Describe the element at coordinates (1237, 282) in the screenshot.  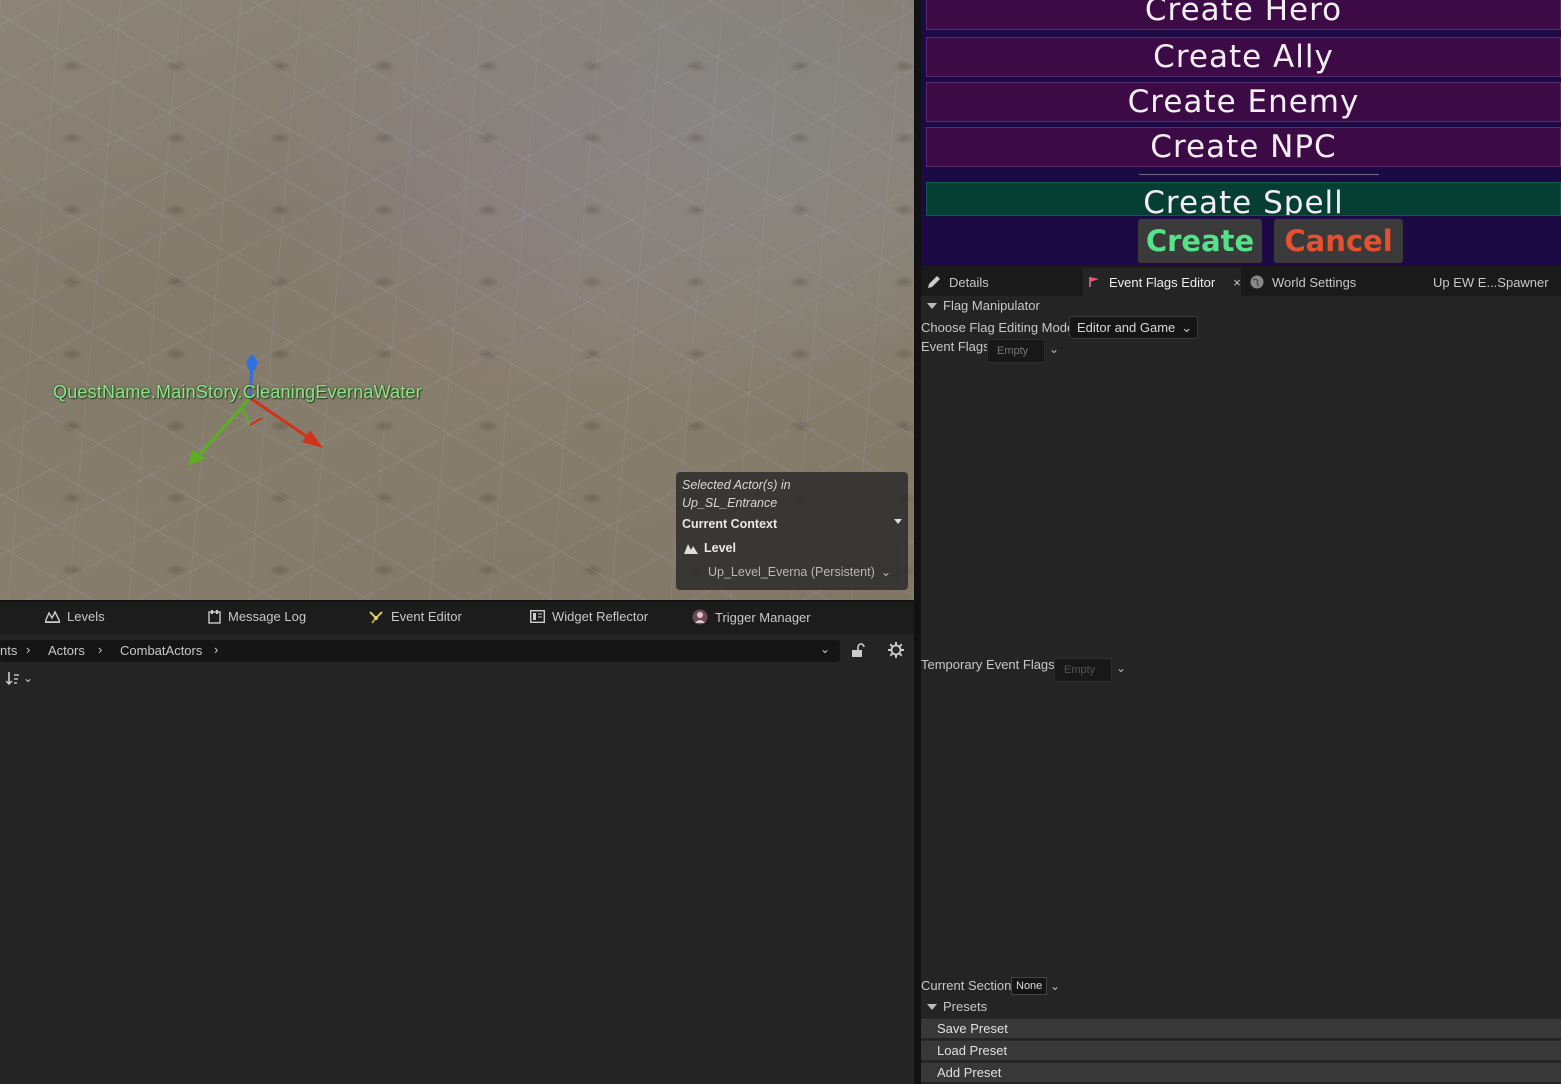
I see `close-icon: ×` at that location.